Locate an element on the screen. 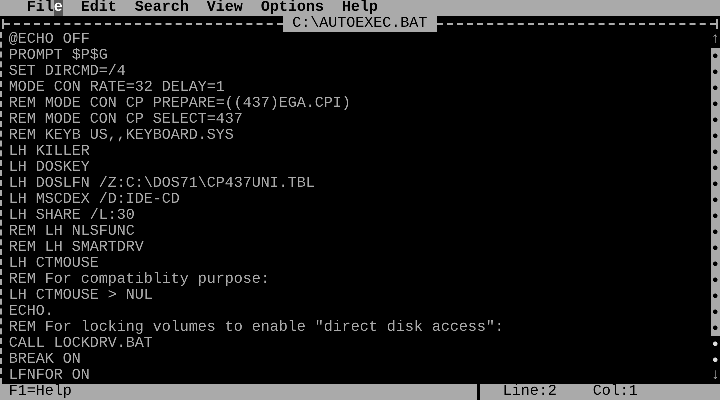 This screenshot has height=400, width=720. code-line: MODE CON RATE=32 DELAY=1 is located at coordinates (117, 88).